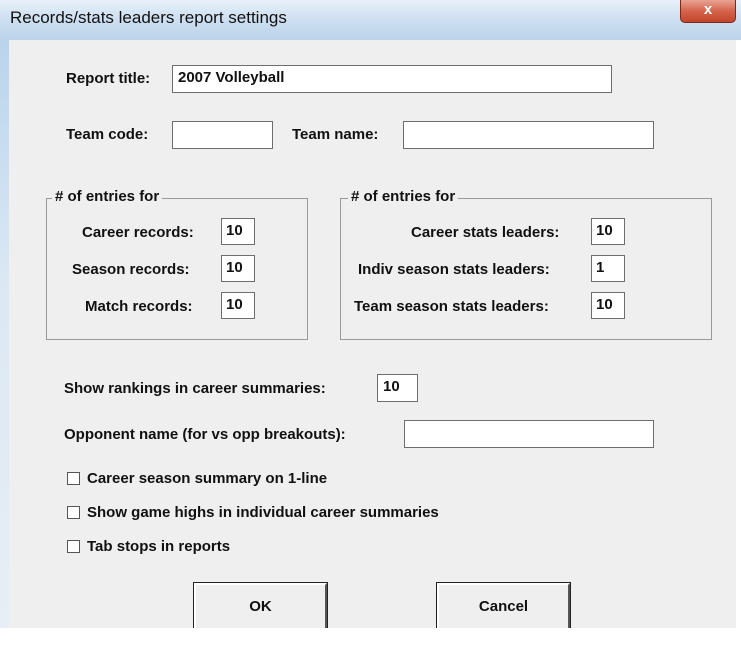 The image size is (741, 645). Describe the element at coordinates (73, 512) in the screenshot. I see `show-game-highs-checkbox` at that location.